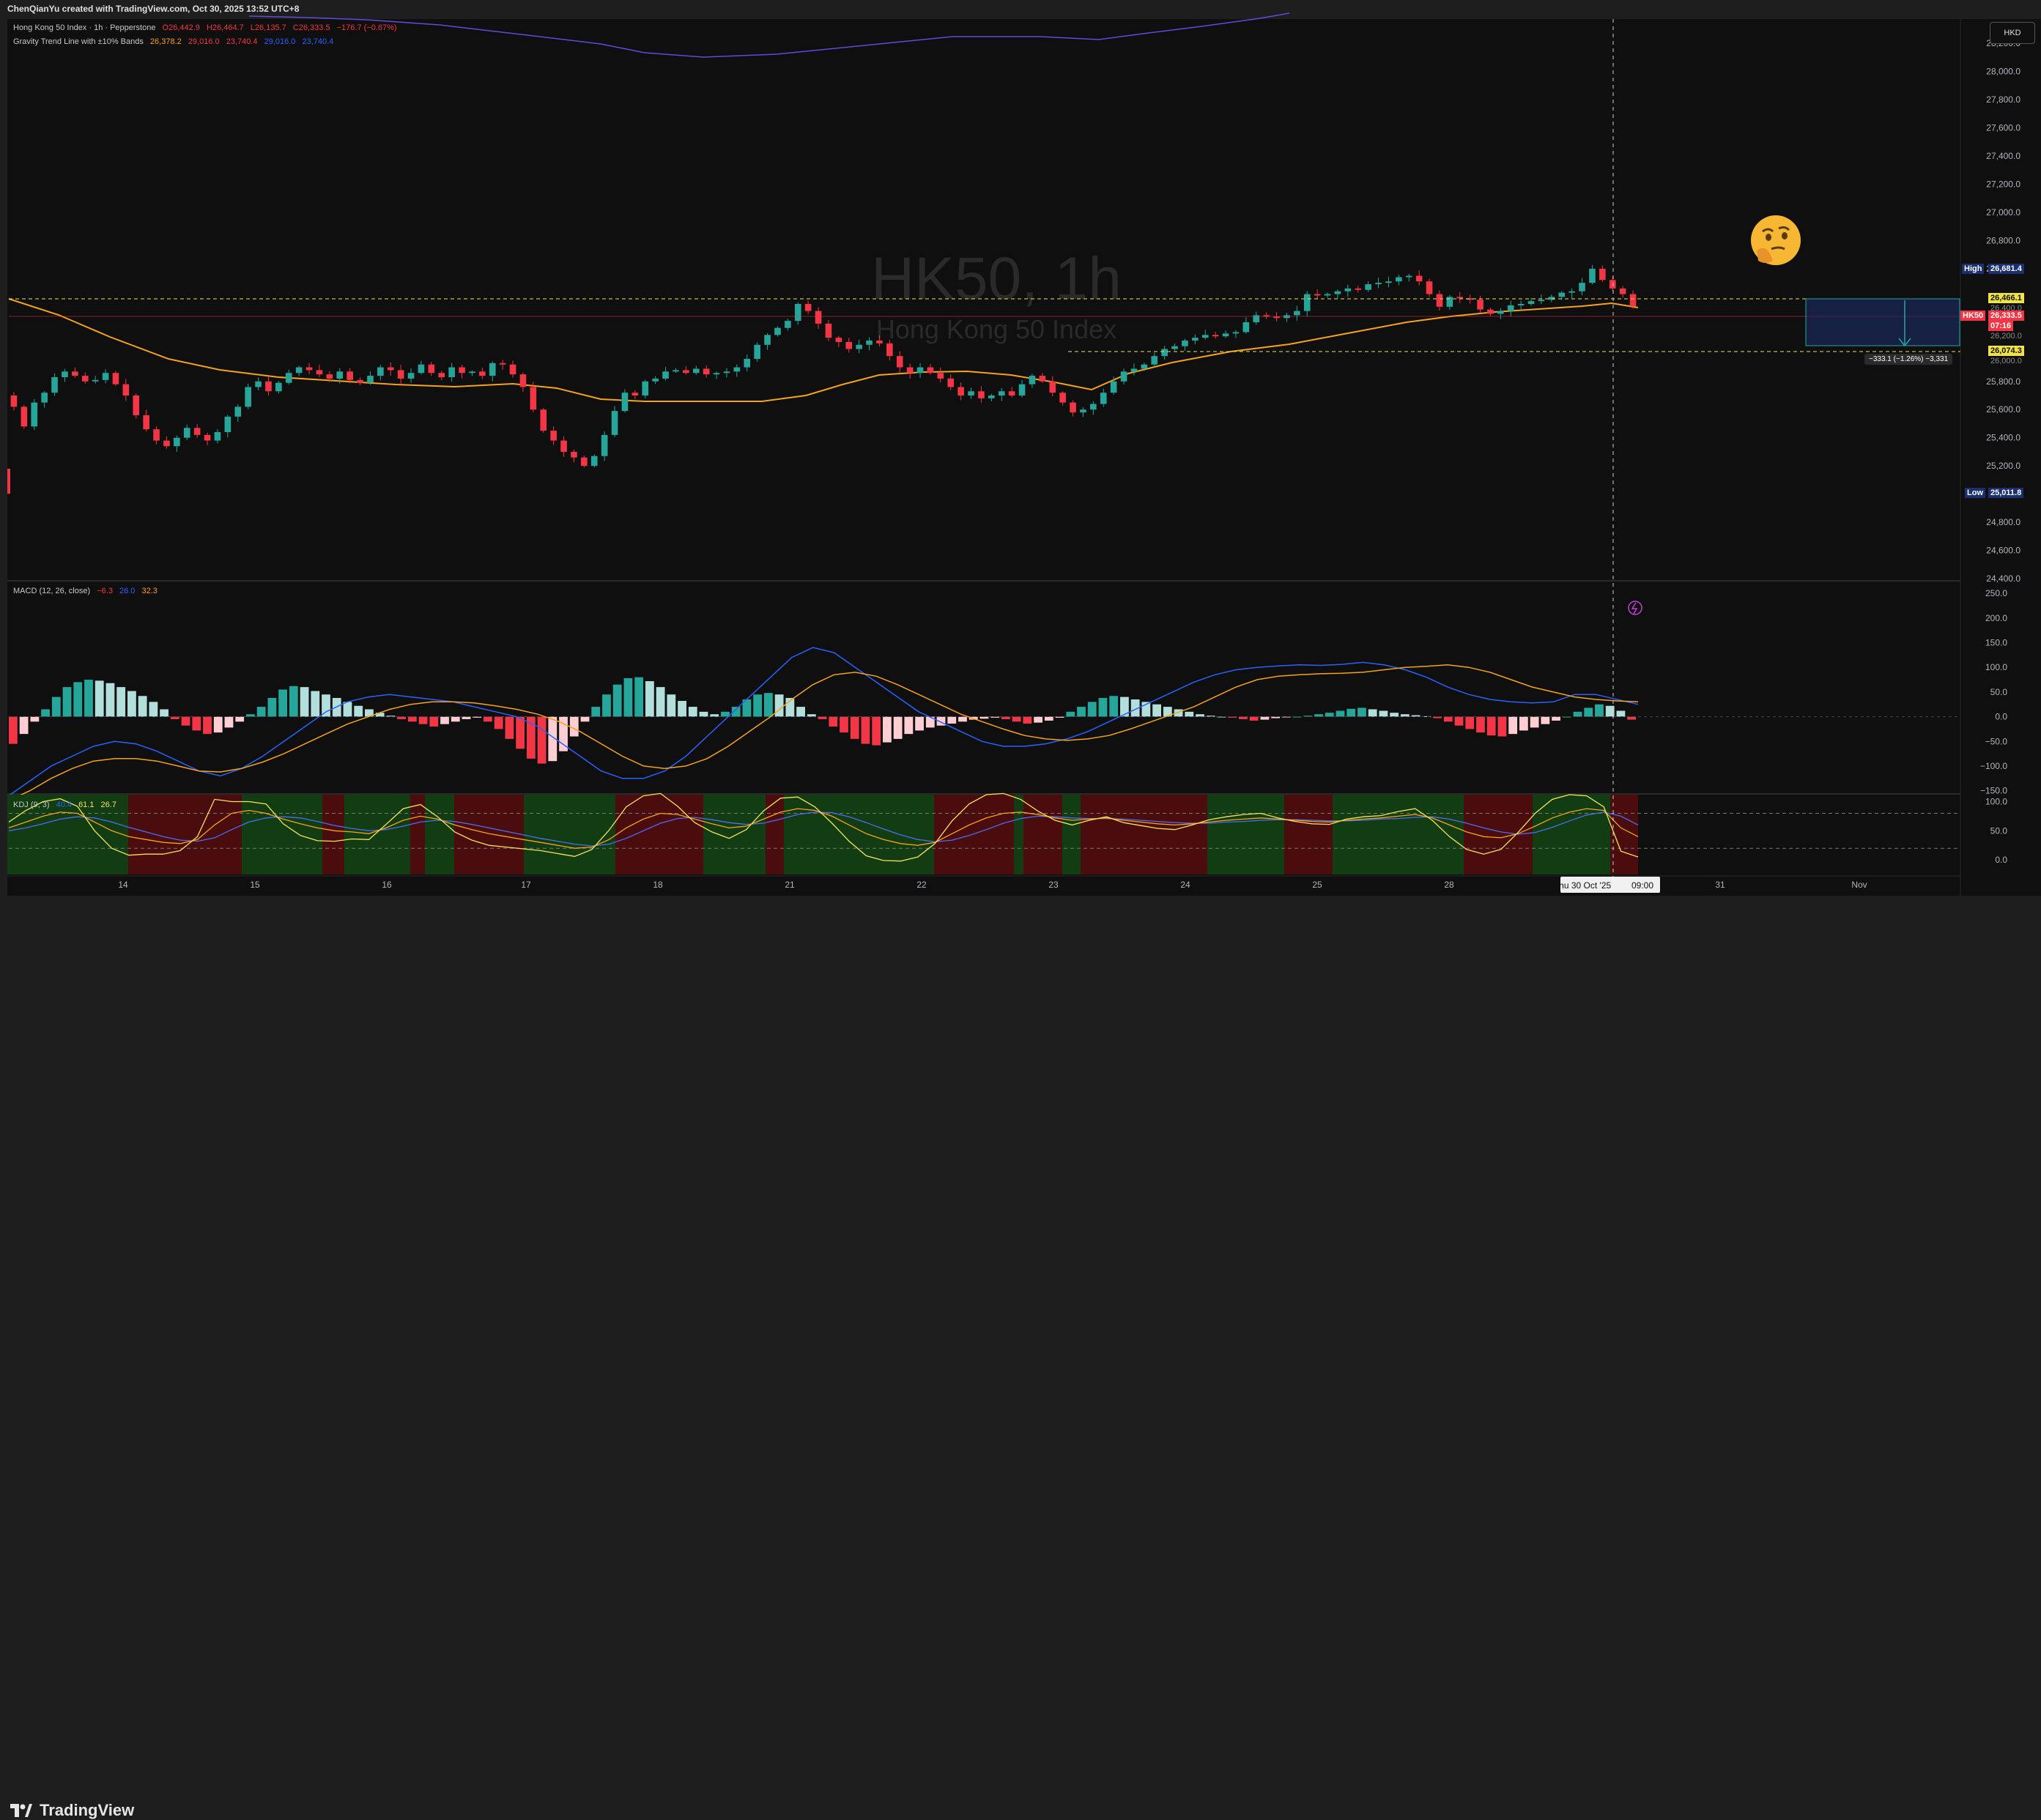 This screenshot has width=2041, height=1820. Describe the element at coordinates (2006, 361) in the screenshot. I see `hidden-level-3: 26,000.0` at that location.